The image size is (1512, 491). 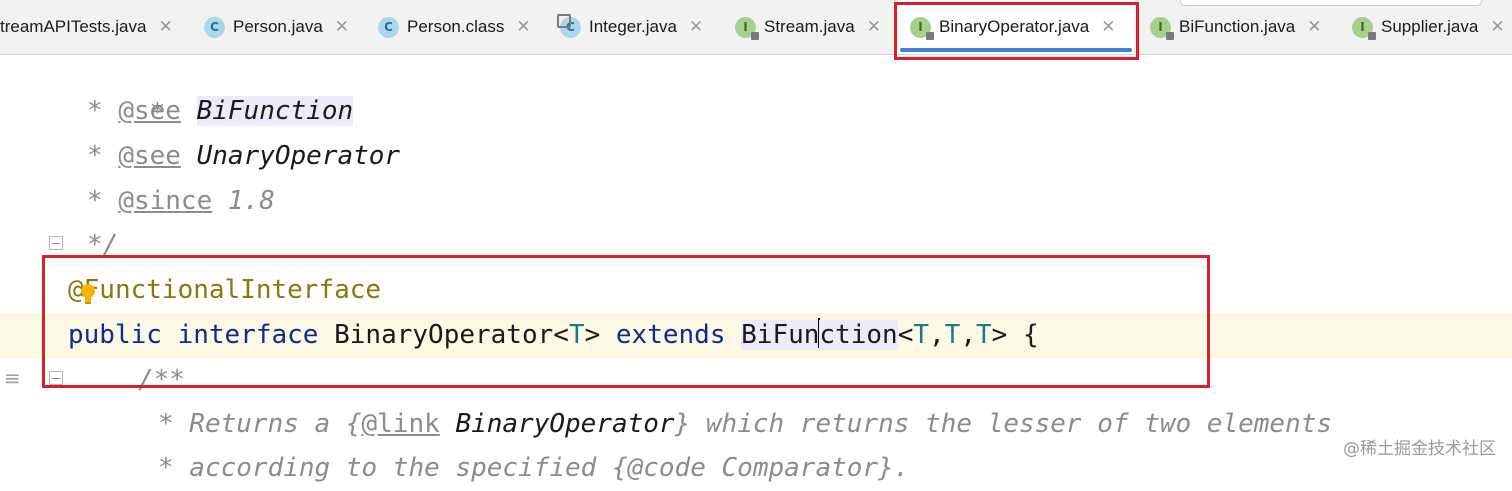 What do you see at coordinates (157, 113) in the screenshot?
I see `code-line-1: *` at bounding box center [157, 113].